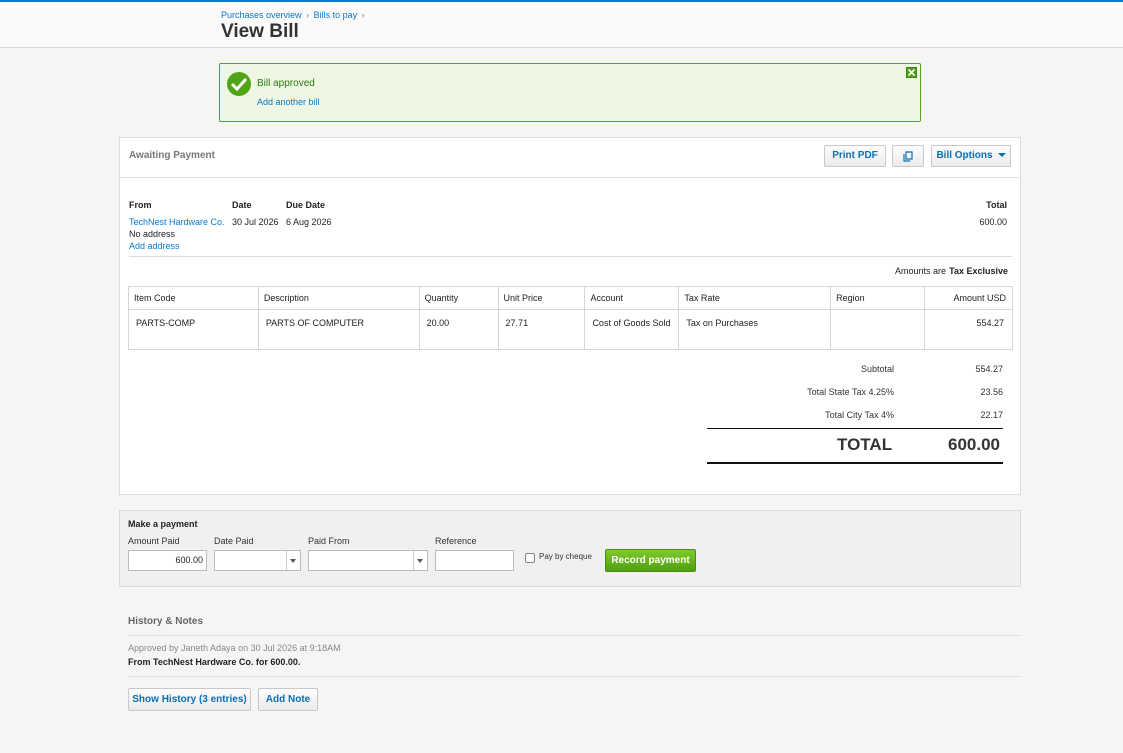 The height and width of the screenshot is (753, 1123). Describe the element at coordinates (632, 329) in the screenshot. I see `account-cell: Cost of Goods Sold` at that location.